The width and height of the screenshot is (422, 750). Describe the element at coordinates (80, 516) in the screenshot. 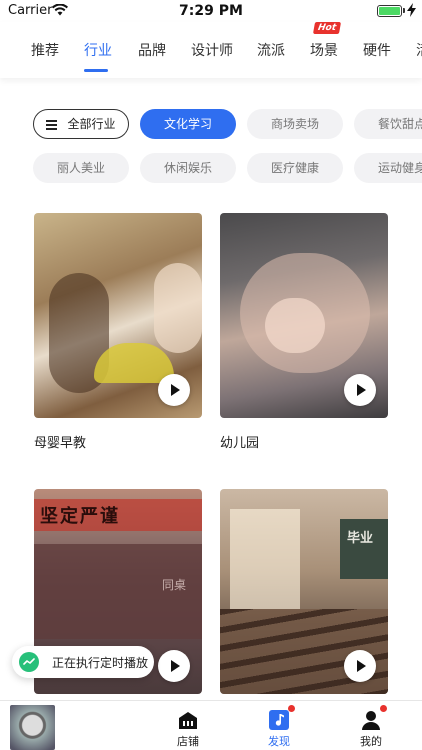

I see `image-banner-text: 坚定严谨` at that location.